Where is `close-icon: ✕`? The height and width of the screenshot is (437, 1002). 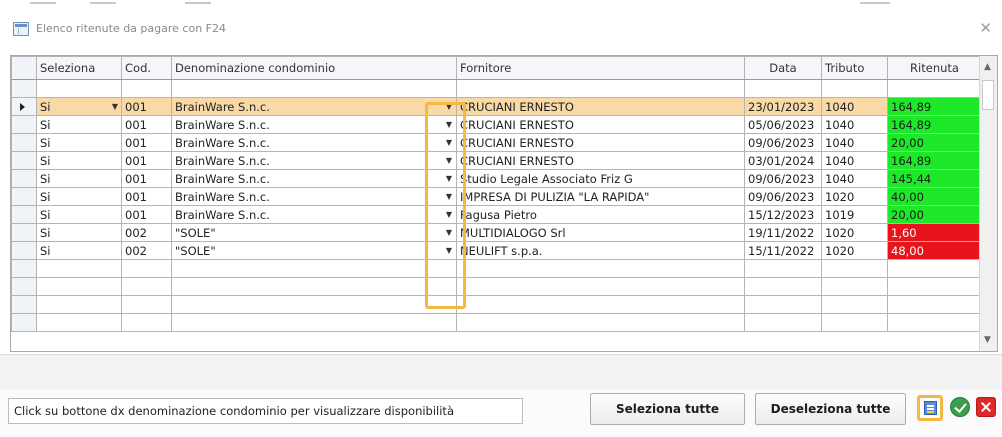
close-icon: ✕ is located at coordinates (985, 28).